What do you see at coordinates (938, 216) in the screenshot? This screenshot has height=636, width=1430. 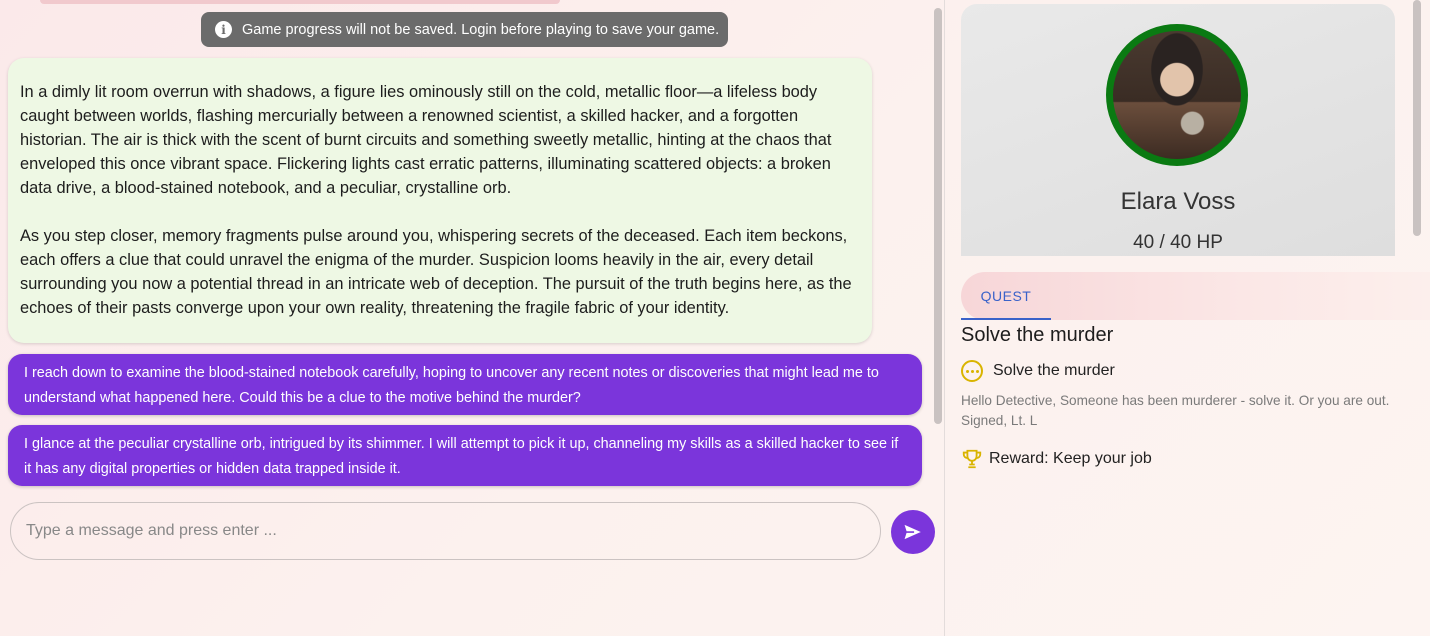 I see `chat-scrollbar-thumb` at bounding box center [938, 216].